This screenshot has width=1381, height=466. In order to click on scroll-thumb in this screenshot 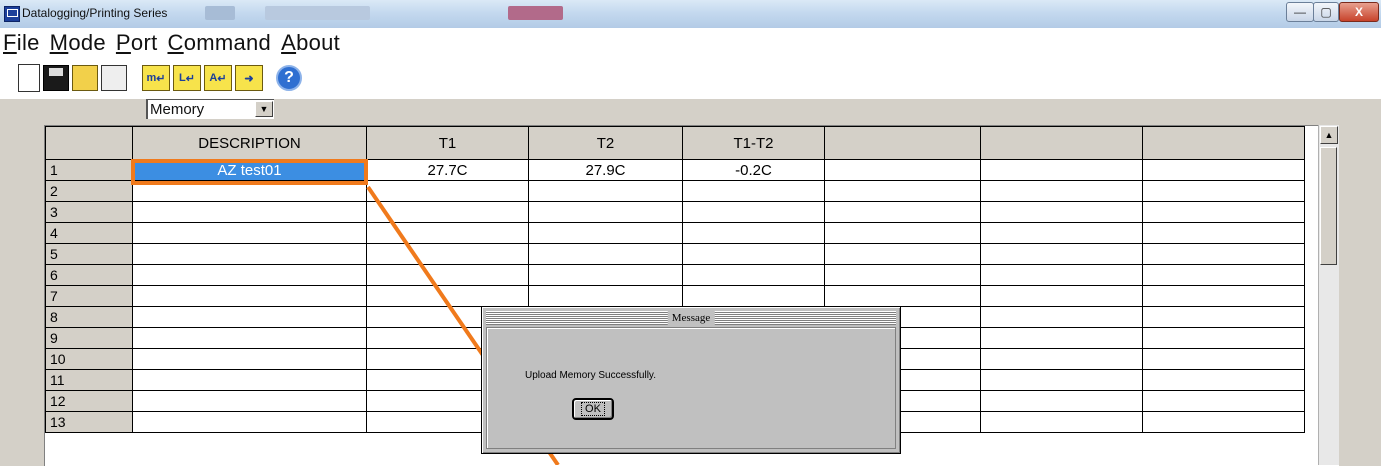, I will do `click(1328, 206)`.